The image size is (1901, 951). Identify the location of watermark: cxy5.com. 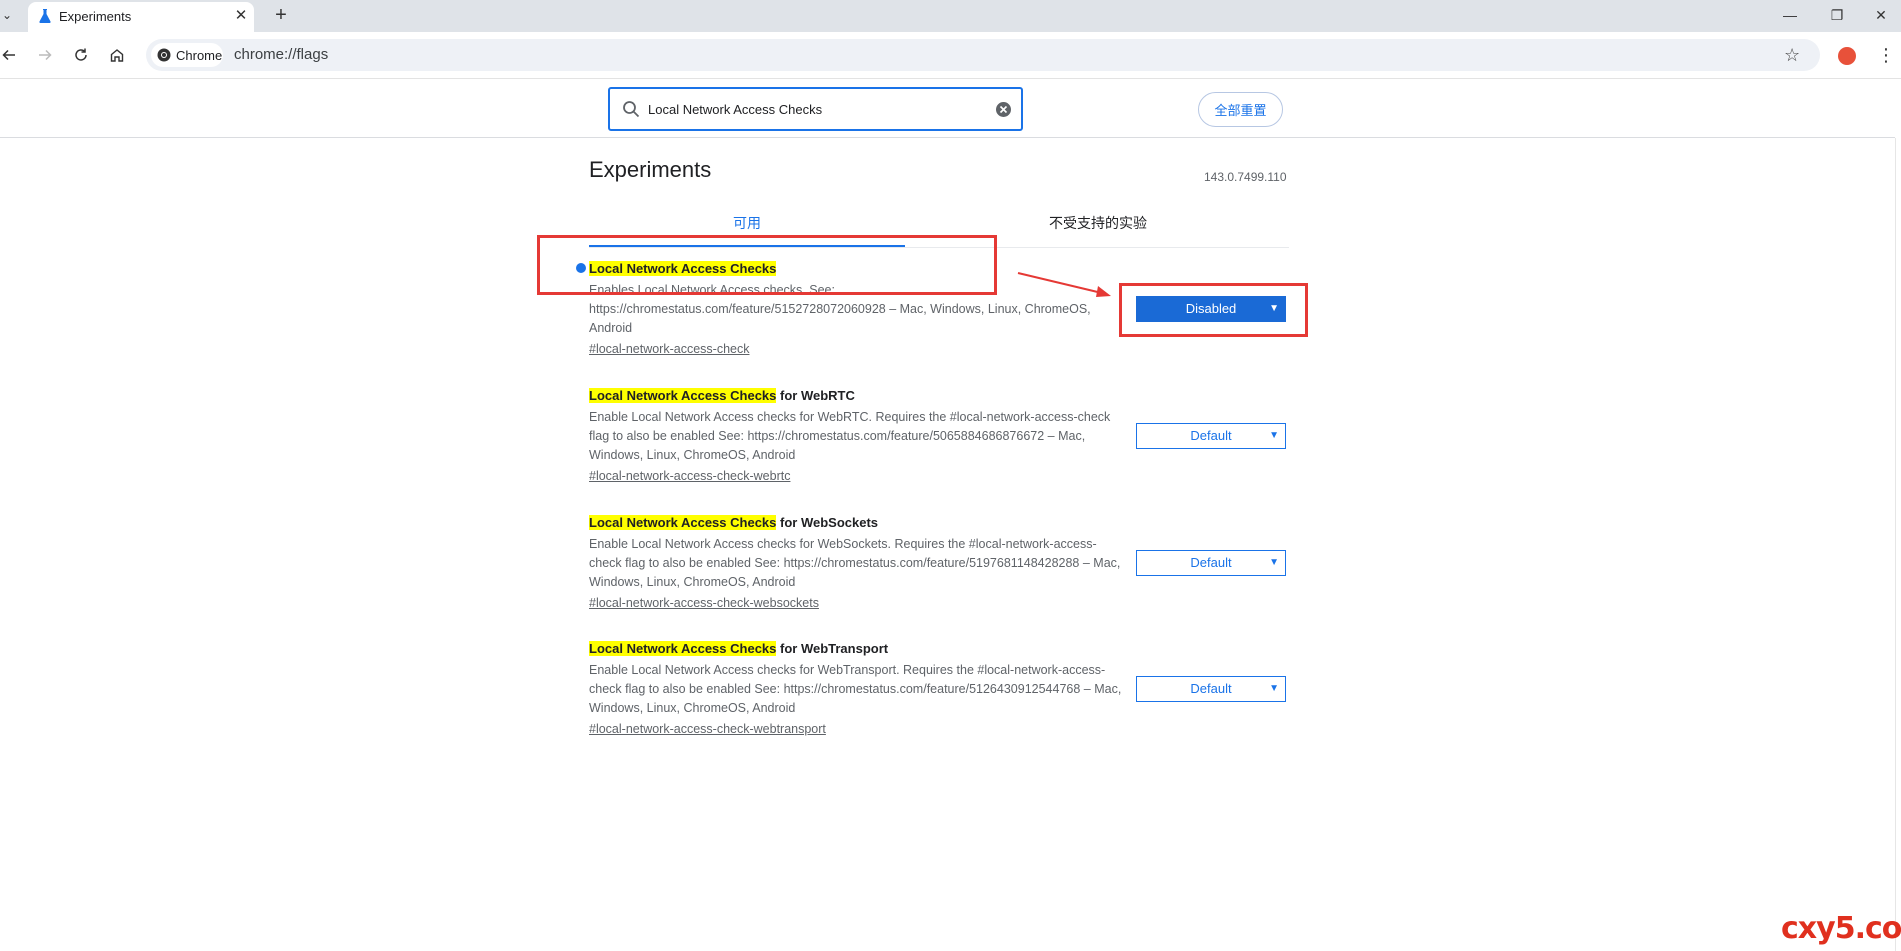
(1841, 928).